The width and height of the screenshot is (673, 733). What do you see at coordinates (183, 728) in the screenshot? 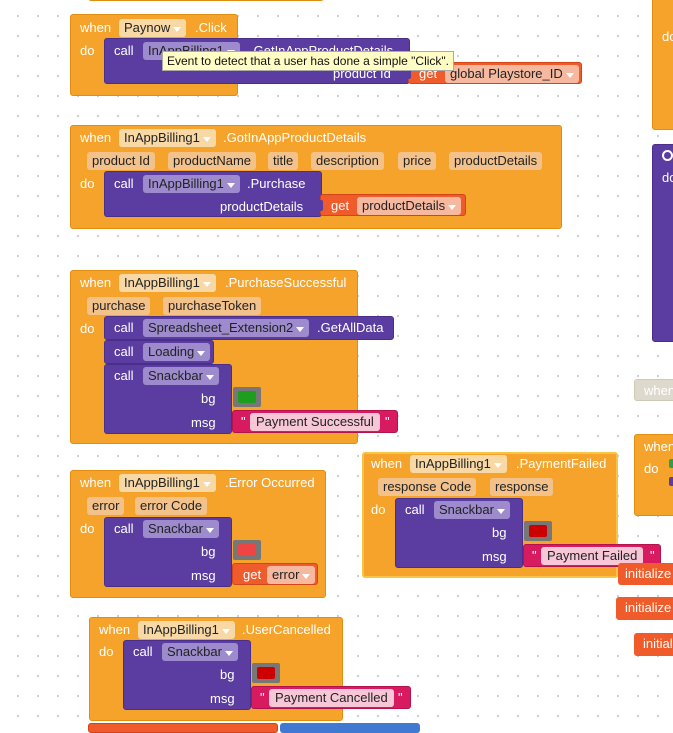
I see `block-stub-bottom-left` at bounding box center [183, 728].